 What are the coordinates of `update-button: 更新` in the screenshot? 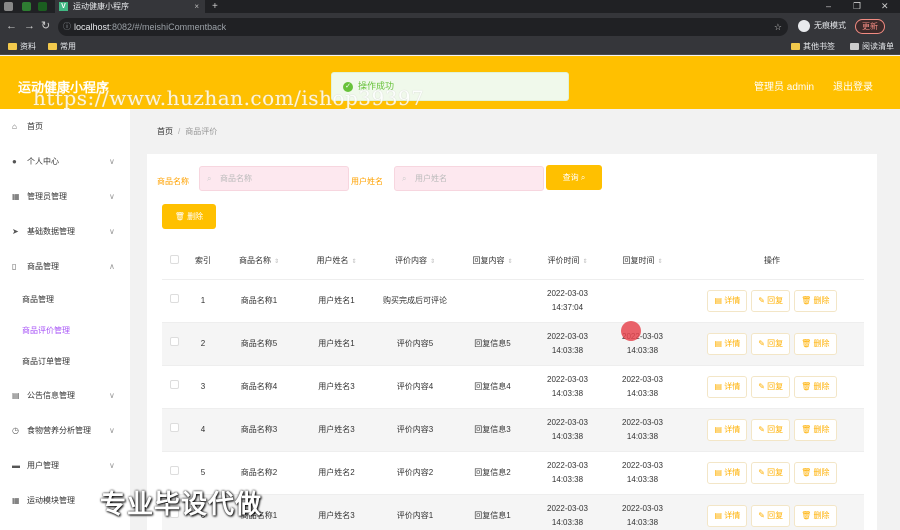 It's located at (870, 26).